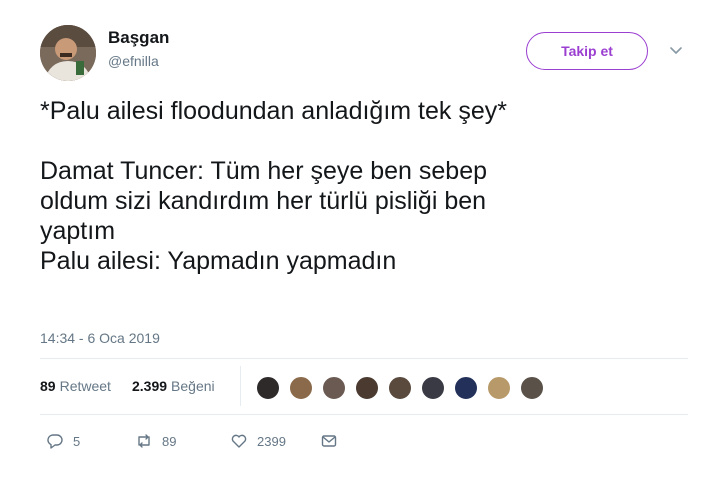 The height and width of the screenshot is (484, 728). I want to click on retweet-stat-count: 89, so click(48, 386).